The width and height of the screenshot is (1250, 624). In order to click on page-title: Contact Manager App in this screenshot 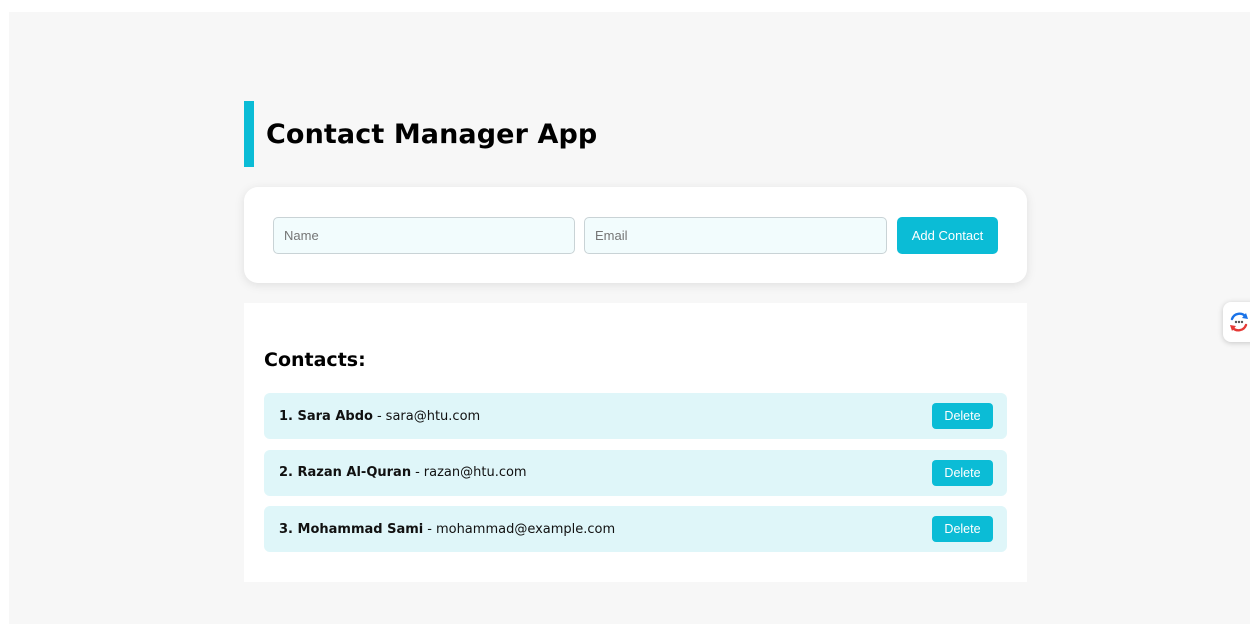, I will do `click(432, 134)`.